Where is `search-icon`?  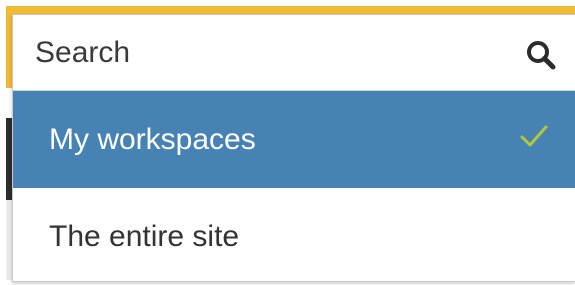
search-icon is located at coordinates (541, 55).